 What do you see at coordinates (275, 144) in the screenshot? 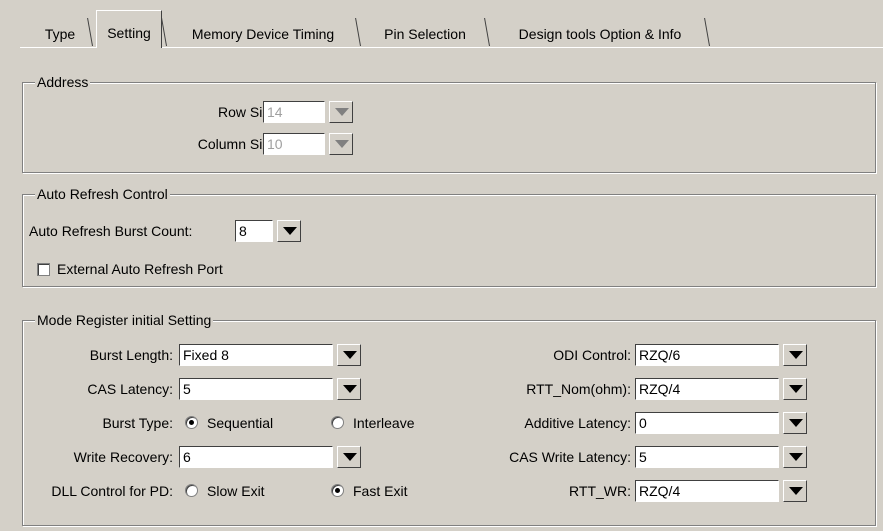
I see `column-size-value: 10` at bounding box center [275, 144].